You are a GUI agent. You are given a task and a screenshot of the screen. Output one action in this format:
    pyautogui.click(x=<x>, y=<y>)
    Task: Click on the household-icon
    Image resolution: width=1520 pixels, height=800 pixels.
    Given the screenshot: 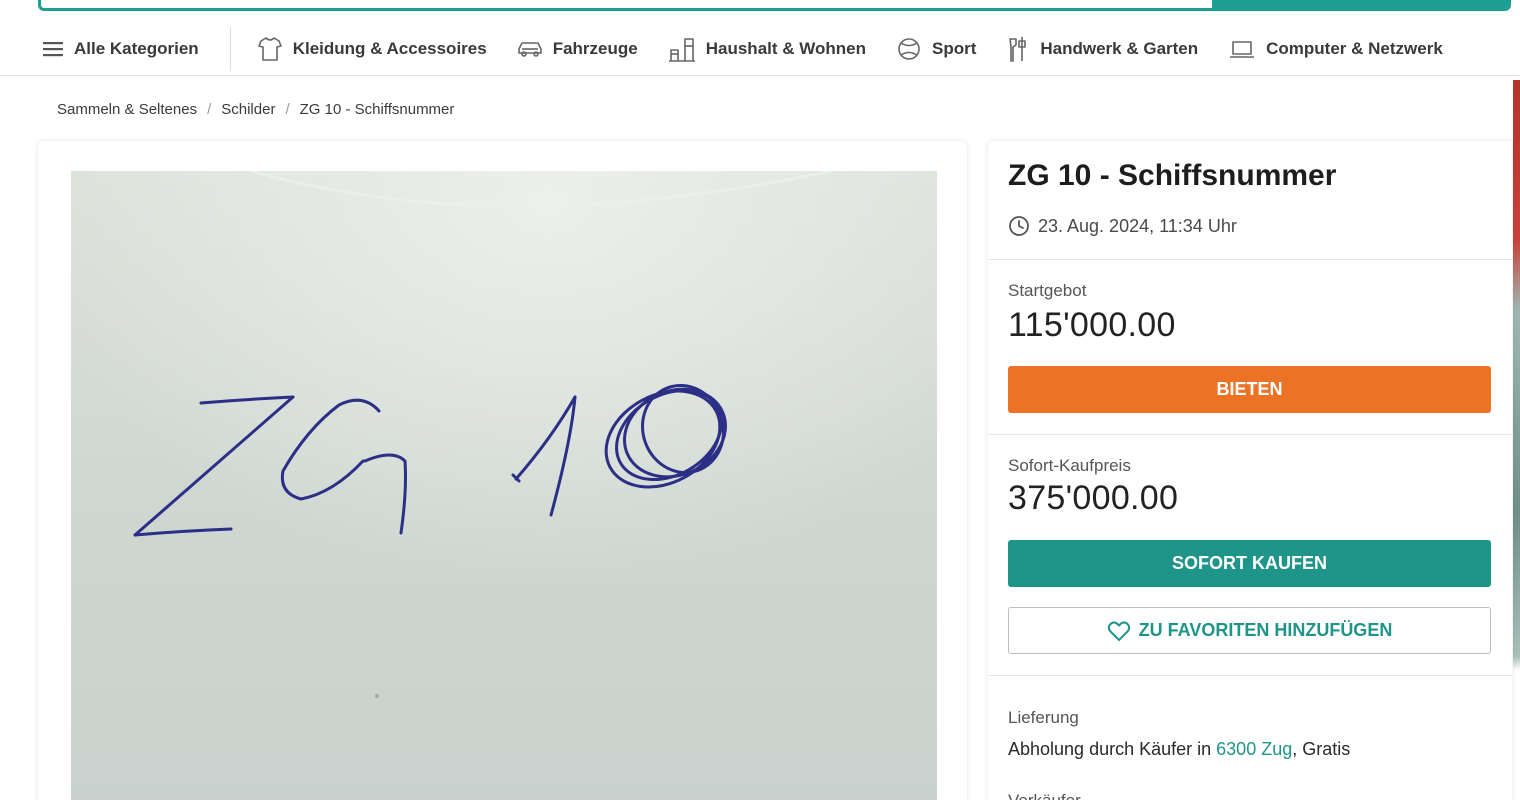 What is the action you would take?
    pyautogui.click(x=681, y=49)
    